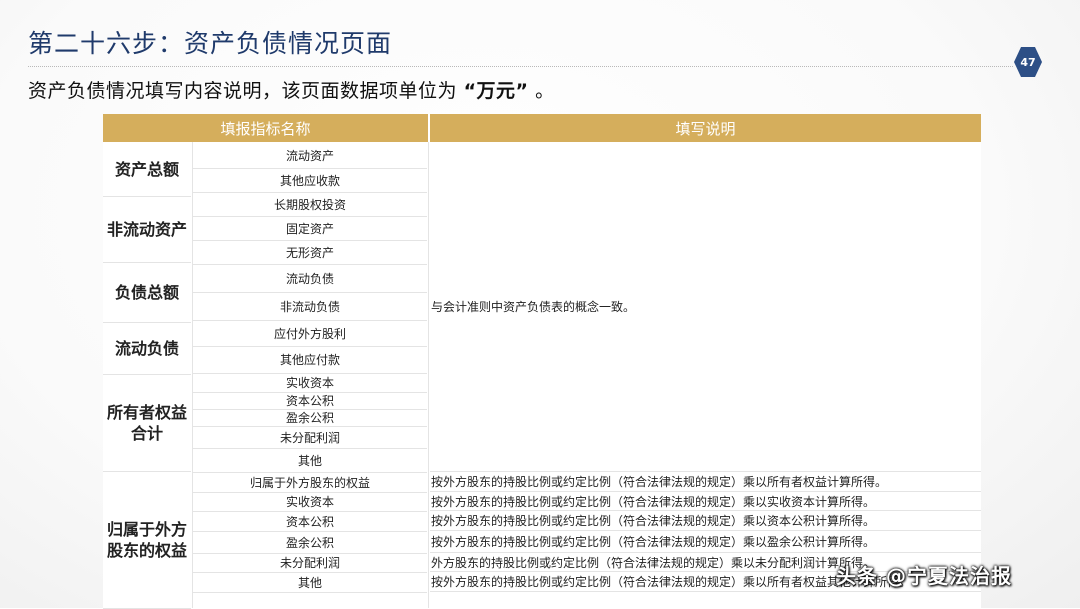 The height and width of the screenshot is (609, 1080). Describe the element at coordinates (310, 482) in the screenshot. I see `item-cell: 归属于外方股东的权益` at that location.